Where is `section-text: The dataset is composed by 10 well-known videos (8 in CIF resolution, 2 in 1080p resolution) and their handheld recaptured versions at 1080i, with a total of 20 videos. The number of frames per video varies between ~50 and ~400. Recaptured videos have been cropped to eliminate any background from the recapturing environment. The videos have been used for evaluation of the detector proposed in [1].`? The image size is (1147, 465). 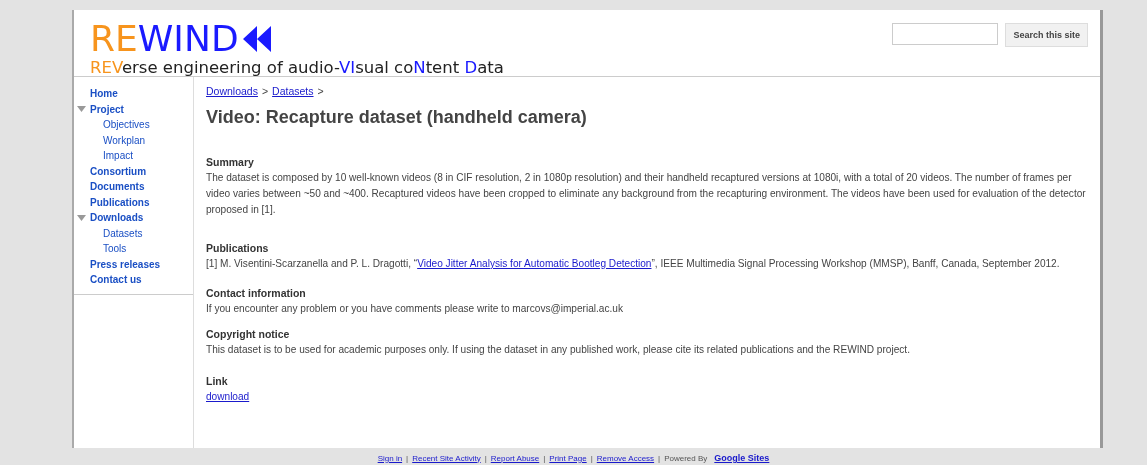 section-text: The dataset is composed by 10 well-known videos (8 in CIF resolution, 2 in 1080p resolution) and their handheld recaptured versions at 1080i, with a total of 20 videos. The number of frames per video varies between ~50 and ~400. Recaptured videos have been cropped to eliminate any background from the recapturing environment. The videos have been used for evaluation of the detector proposed in [1]. is located at coordinates (646, 194).